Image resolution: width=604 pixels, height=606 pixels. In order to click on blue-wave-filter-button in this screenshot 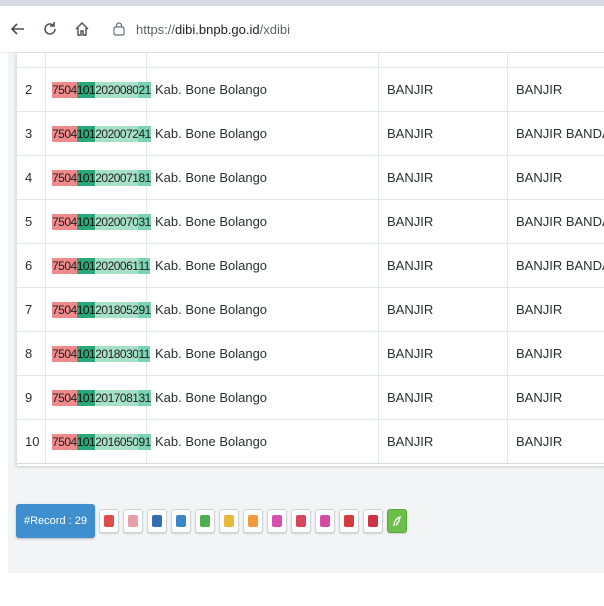, I will do `click(180, 521)`.